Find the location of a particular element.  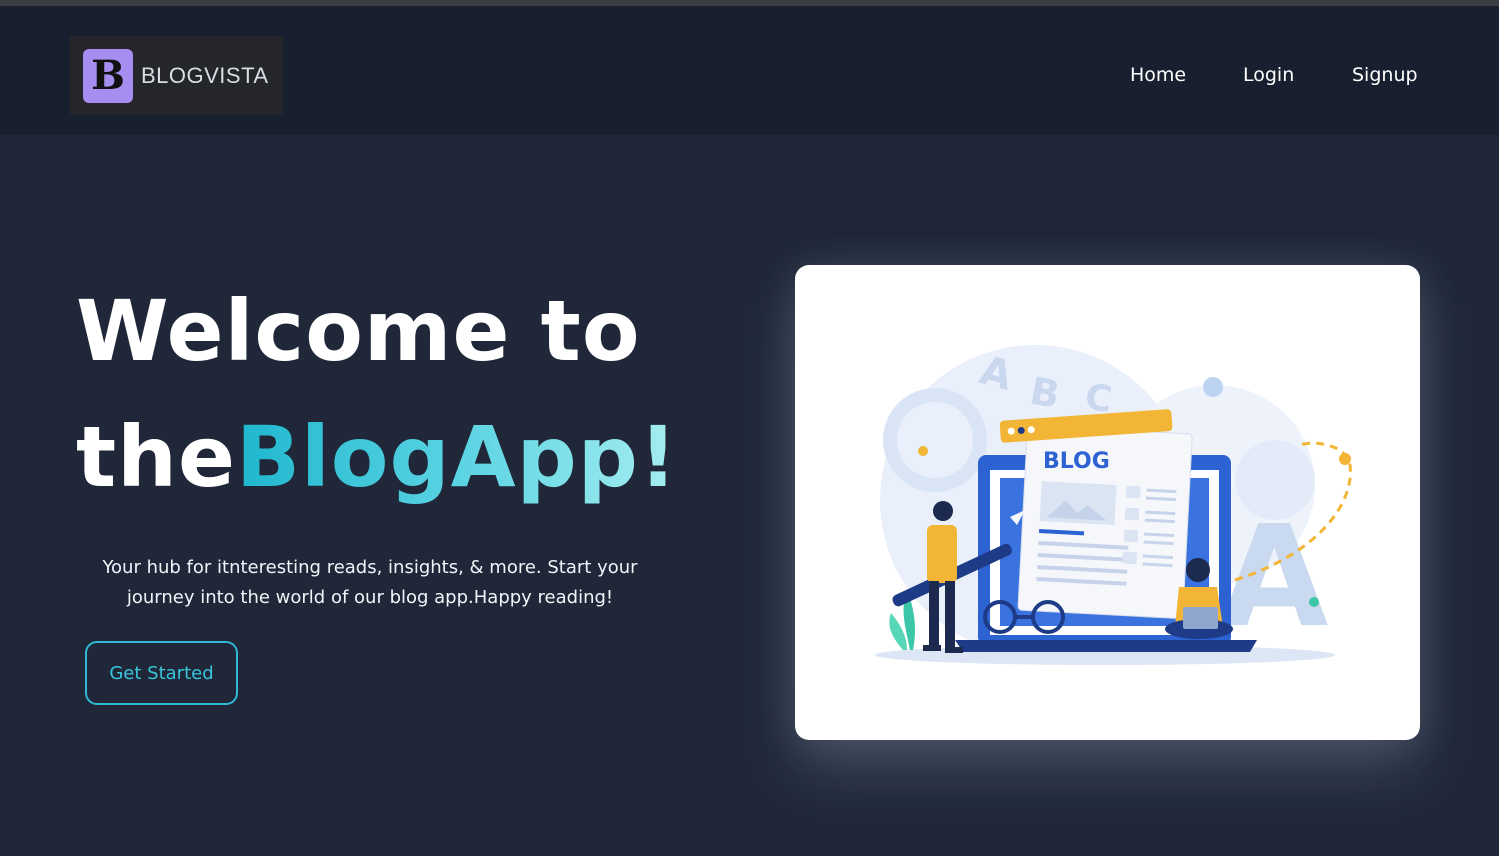

hero-title-line1: Welcome to is located at coordinates (358, 331).